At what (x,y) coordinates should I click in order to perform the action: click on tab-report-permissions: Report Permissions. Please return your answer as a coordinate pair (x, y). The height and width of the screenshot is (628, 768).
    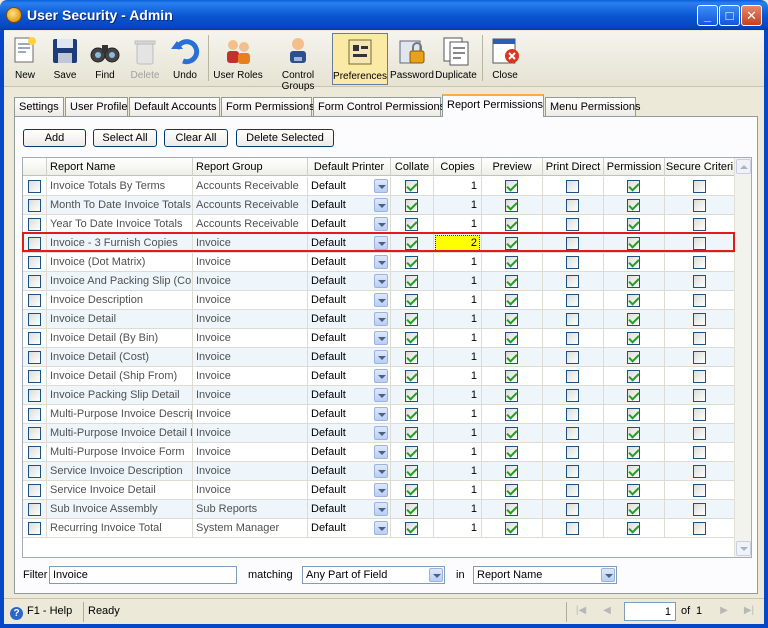
    Looking at the image, I should click on (493, 105).